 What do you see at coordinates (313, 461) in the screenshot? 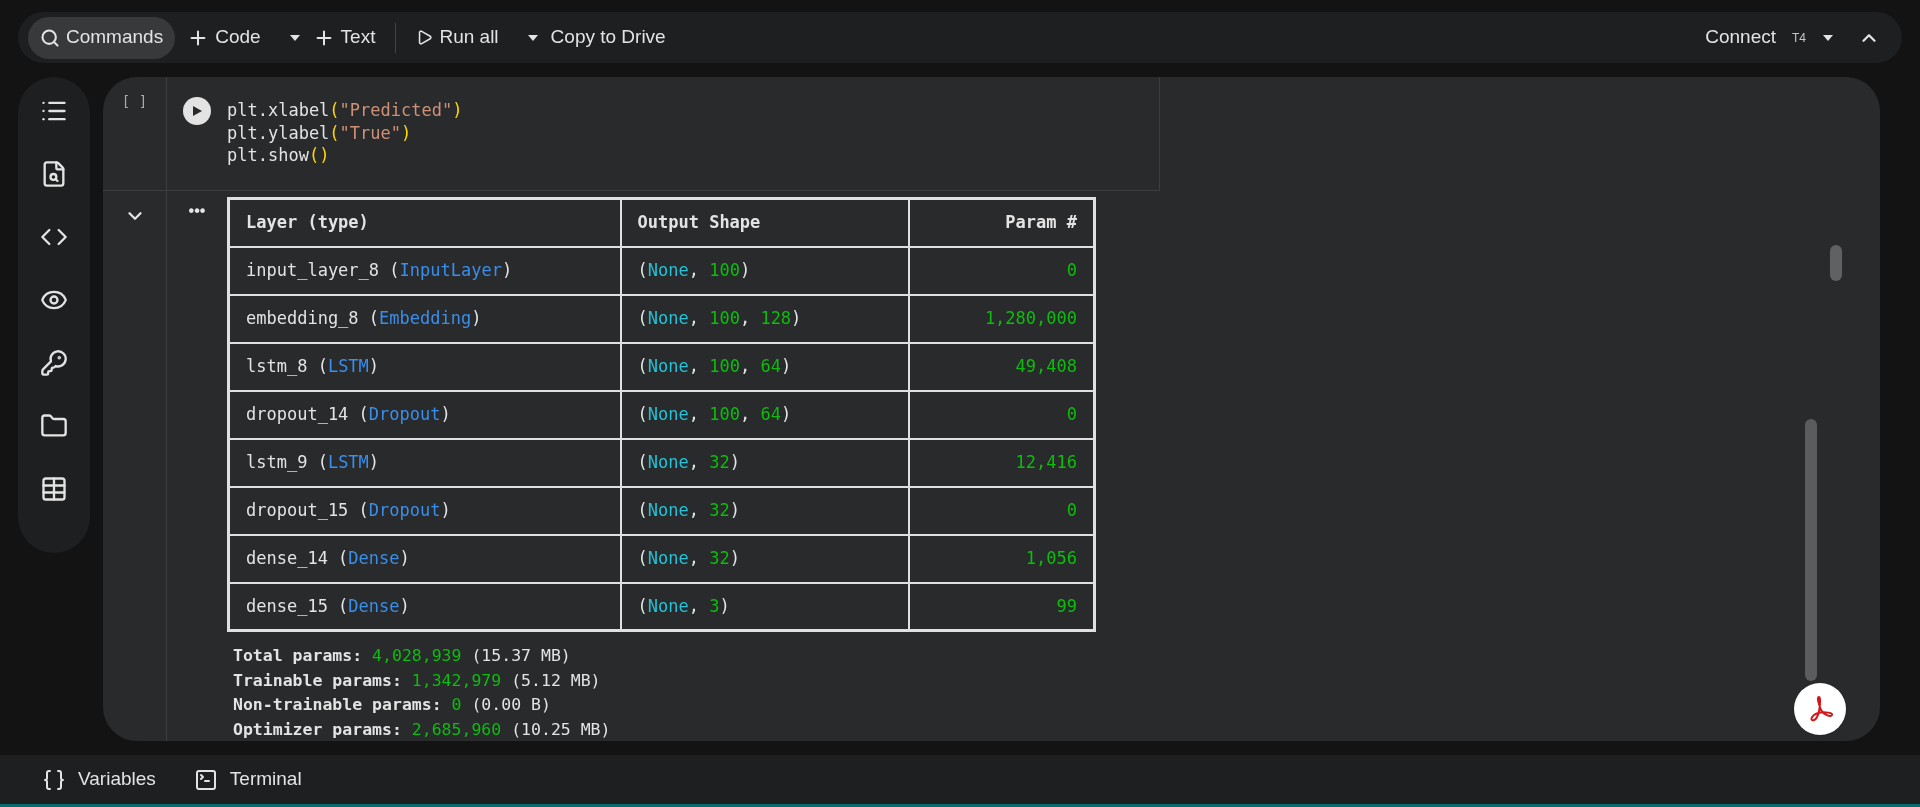
I see `table-cell: lstm_9 (LSTM)` at bounding box center [313, 461].